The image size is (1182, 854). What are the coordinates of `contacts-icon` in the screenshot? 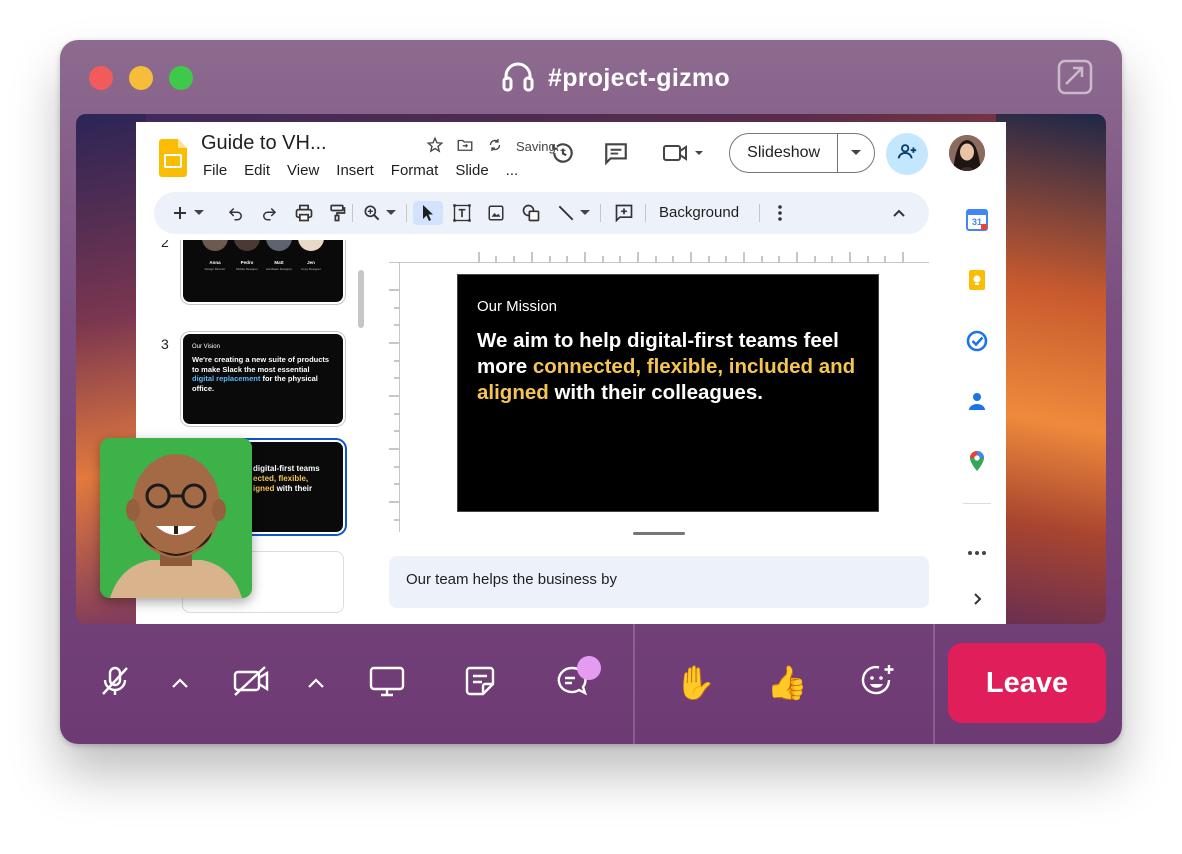 It's located at (977, 401).